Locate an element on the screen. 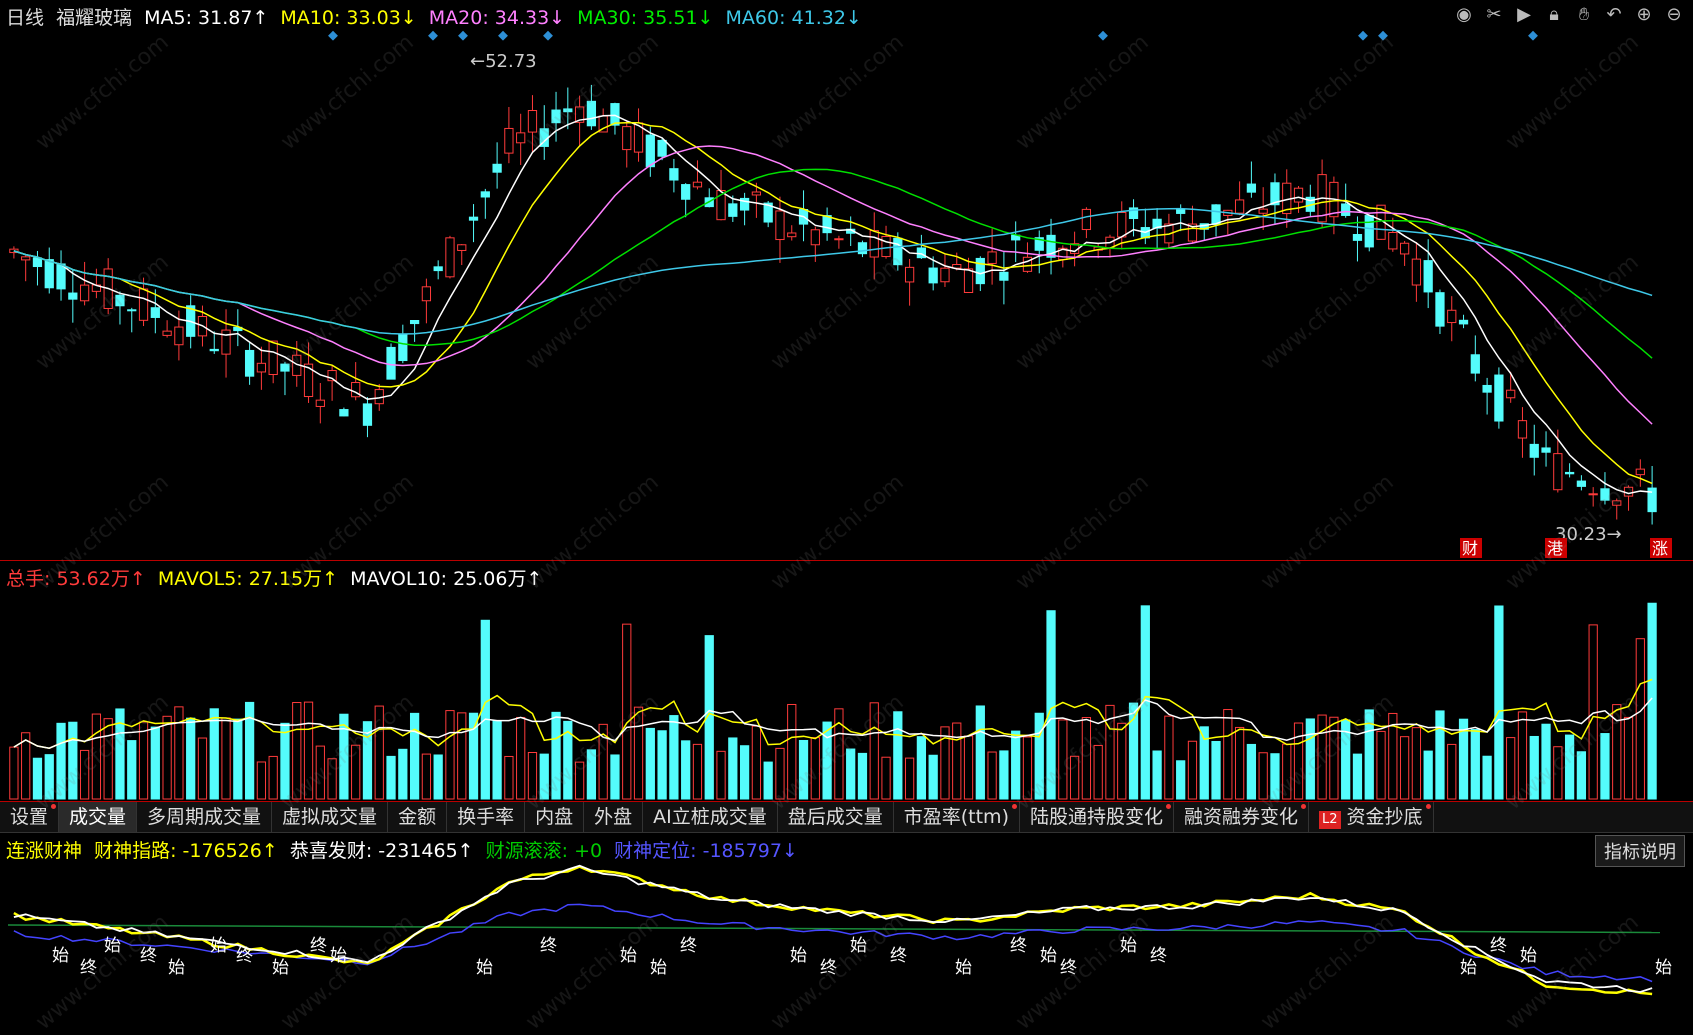  tab-label: 成交量 is located at coordinates (98, 817).